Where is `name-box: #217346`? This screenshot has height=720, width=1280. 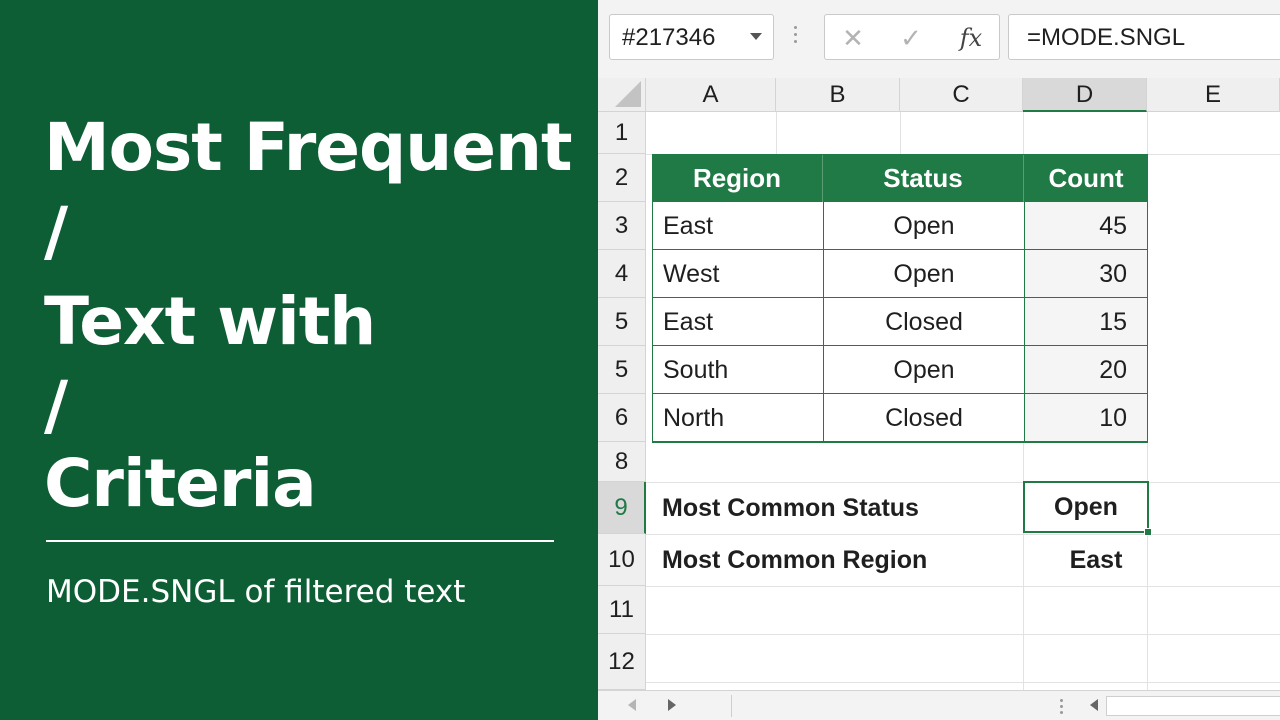
name-box: #217346 is located at coordinates (691, 37).